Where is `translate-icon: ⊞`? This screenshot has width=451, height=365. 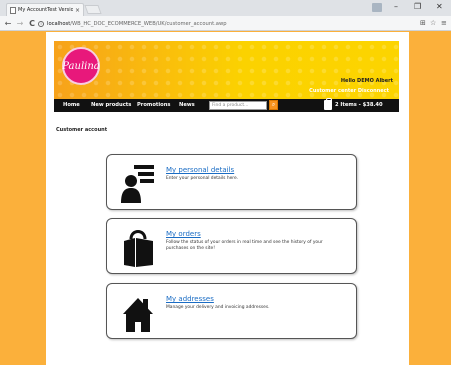
translate-icon: ⊞ is located at coordinates (423, 23).